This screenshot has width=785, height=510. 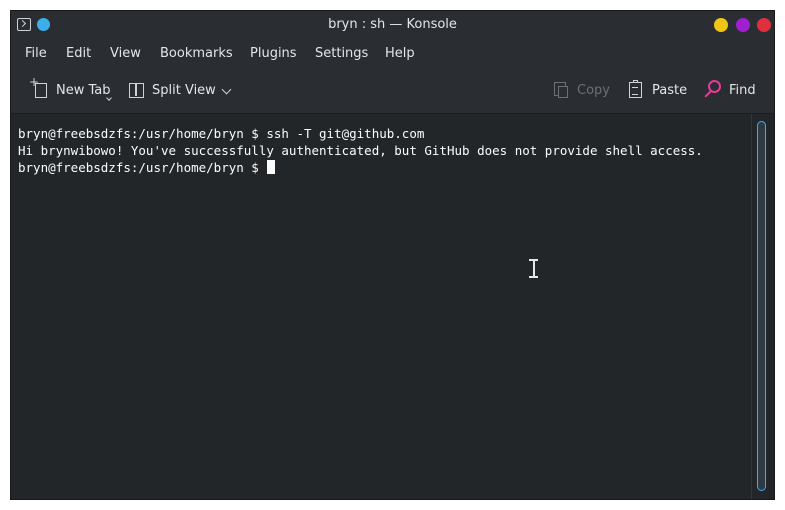 What do you see at coordinates (78, 53) in the screenshot?
I see `menu-edit: Edit` at bounding box center [78, 53].